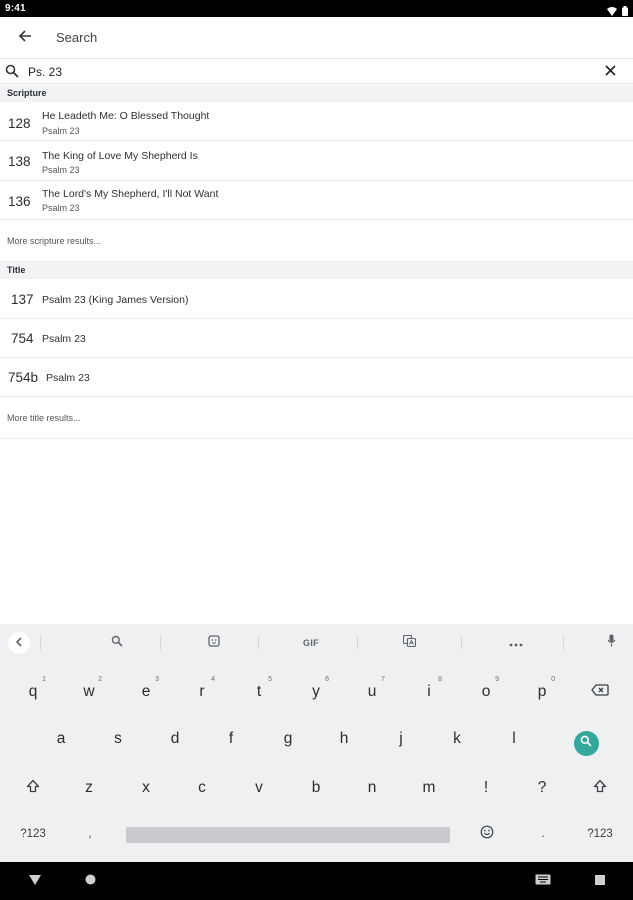 The image size is (633, 900). What do you see at coordinates (270, 679) in the screenshot?
I see `key-hint: 5` at bounding box center [270, 679].